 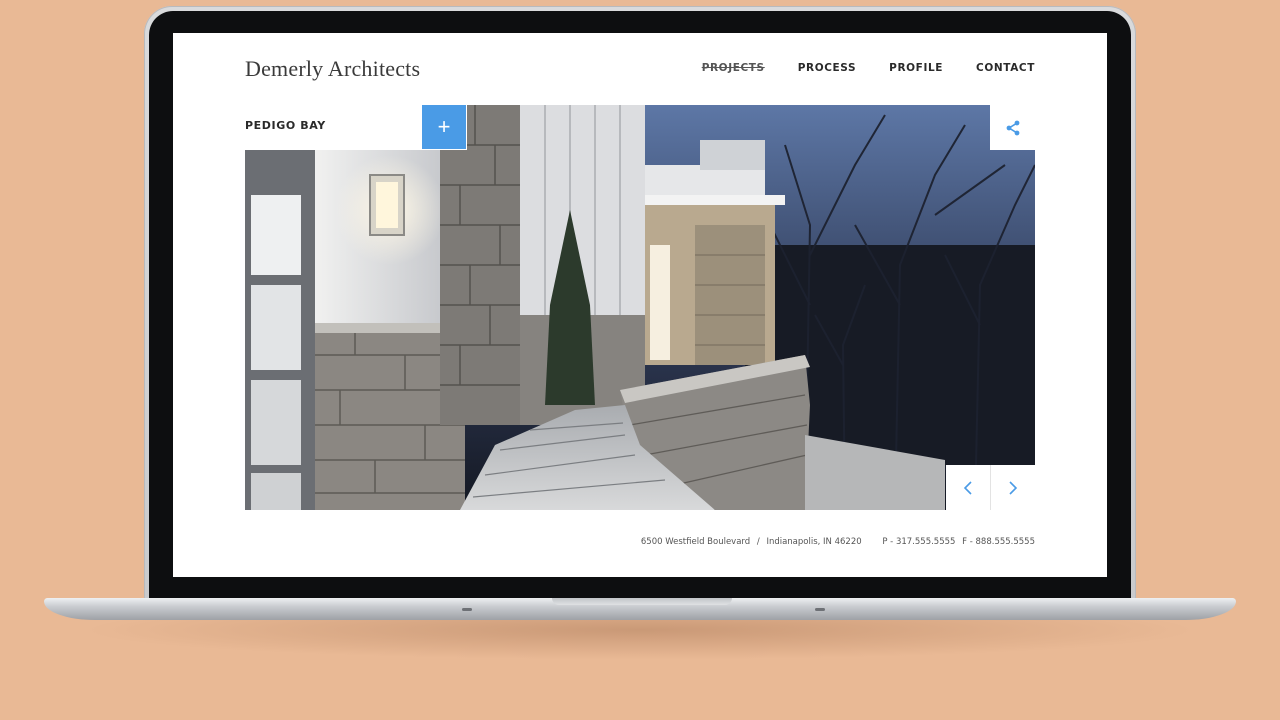 What do you see at coordinates (1005, 68) in the screenshot?
I see `nav-contact: CONTACT` at bounding box center [1005, 68].